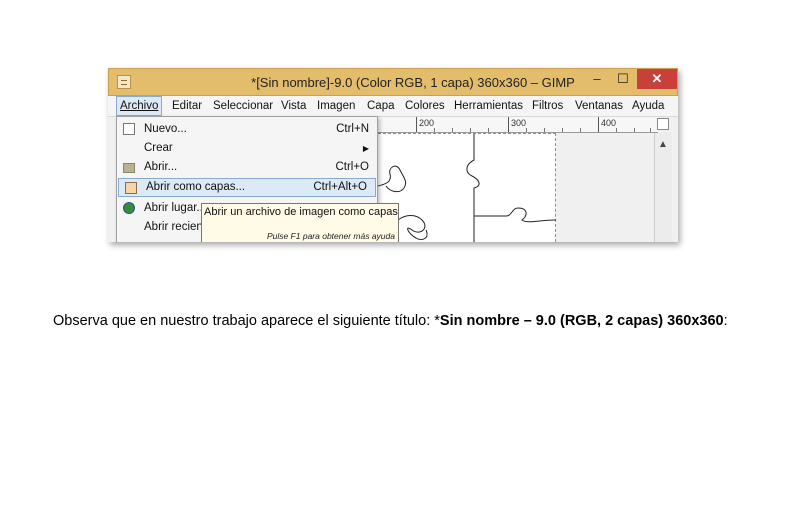 The width and height of the screenshot is (808, 520). Describe the element at coordinates (599, 106) in the screenshot. I see `menu-ventanas: Ventanas` at that location.